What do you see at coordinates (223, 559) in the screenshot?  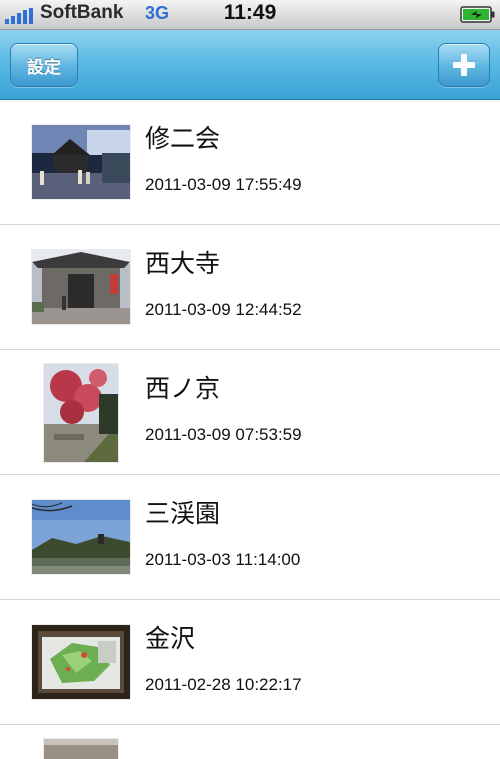 I see `entry-date: 2011-03-03 11:14:00` at bounding box center [223, 559].